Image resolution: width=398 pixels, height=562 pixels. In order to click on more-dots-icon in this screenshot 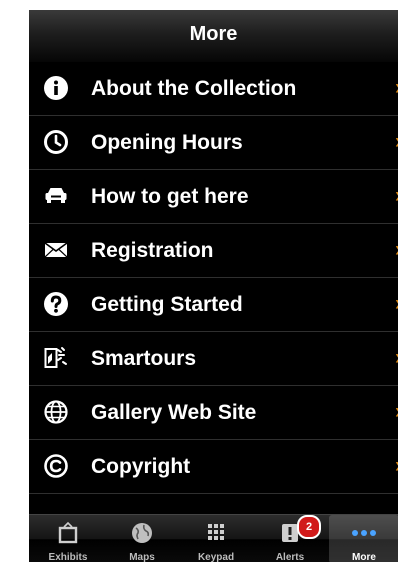, I will do `click(363, 533)`.